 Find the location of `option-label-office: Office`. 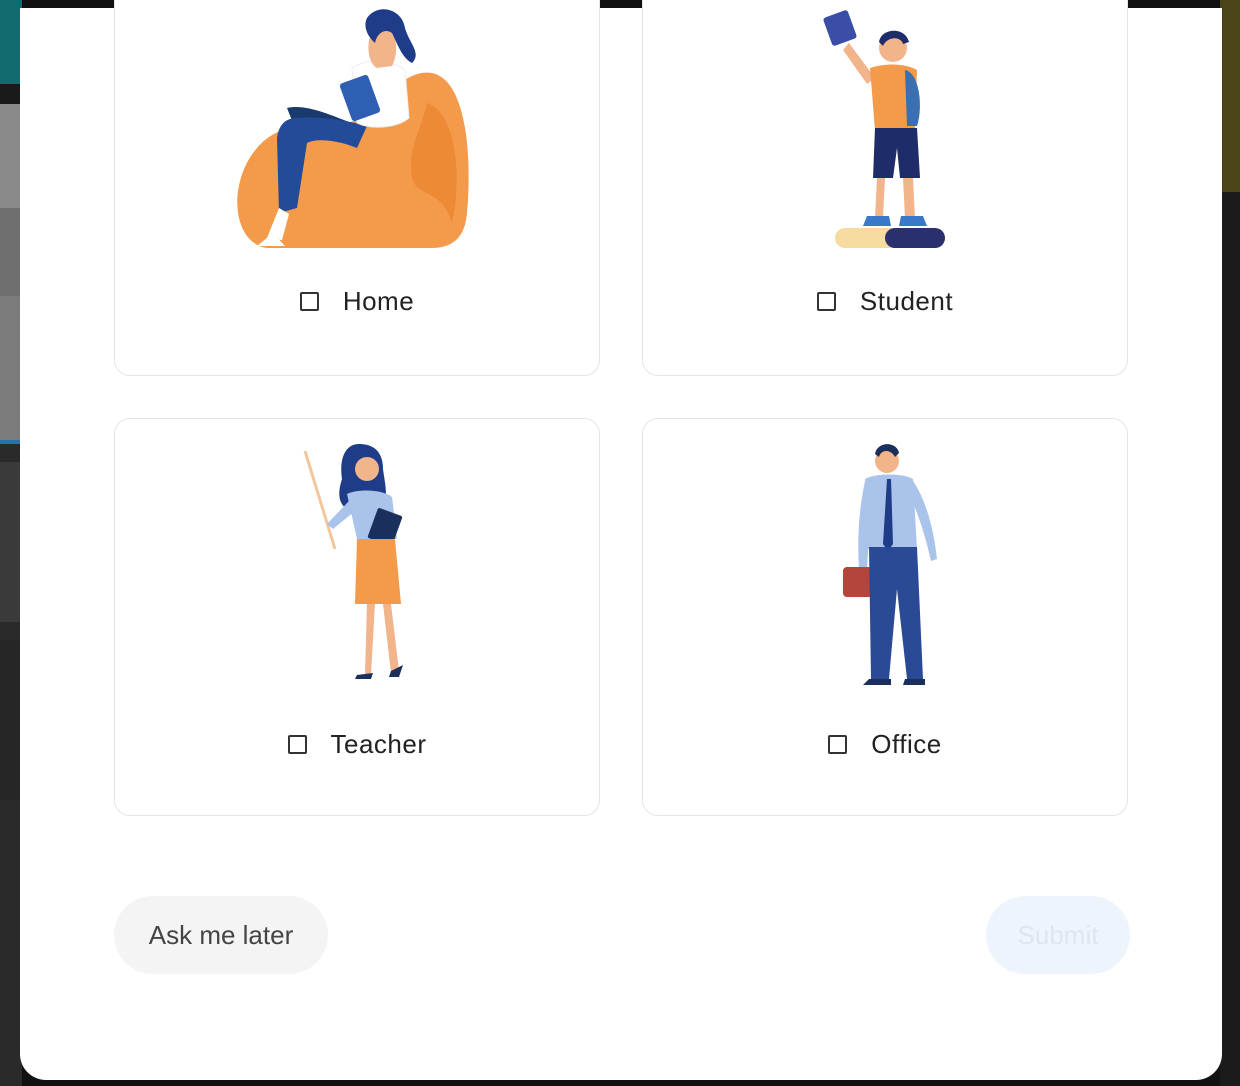

option-label-office: Office is located at coordinates (906, 744).